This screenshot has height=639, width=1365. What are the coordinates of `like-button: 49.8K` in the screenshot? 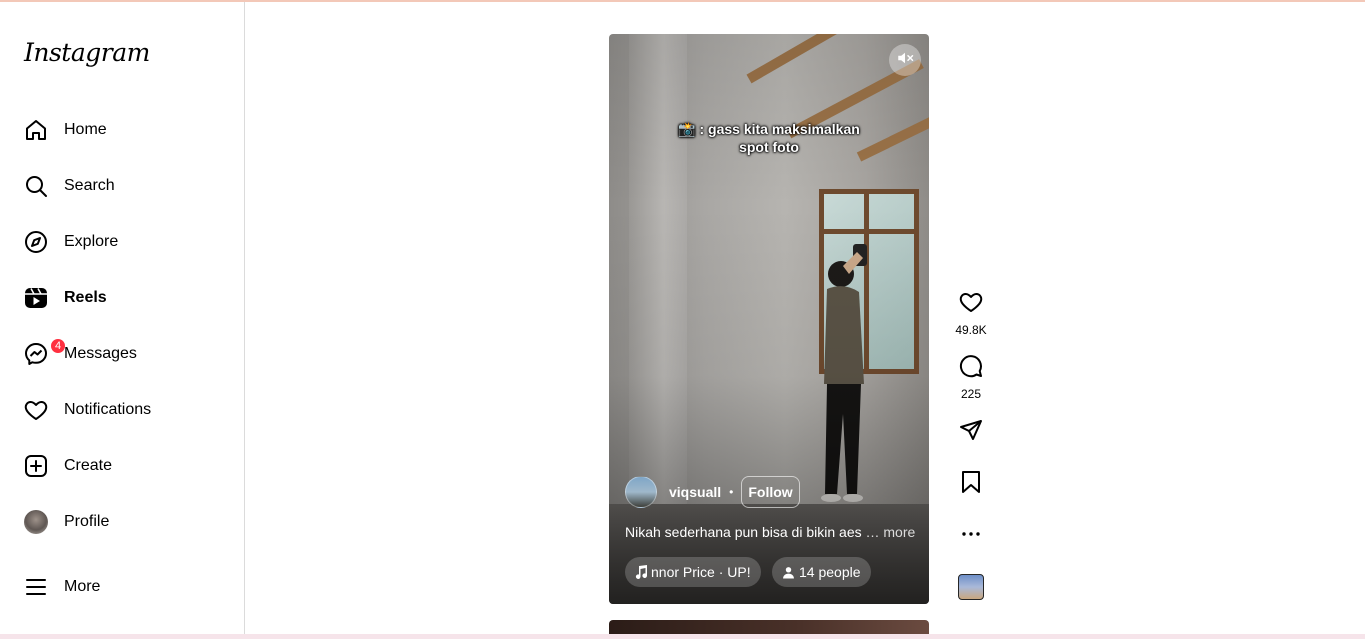 It's located at (971, 313).